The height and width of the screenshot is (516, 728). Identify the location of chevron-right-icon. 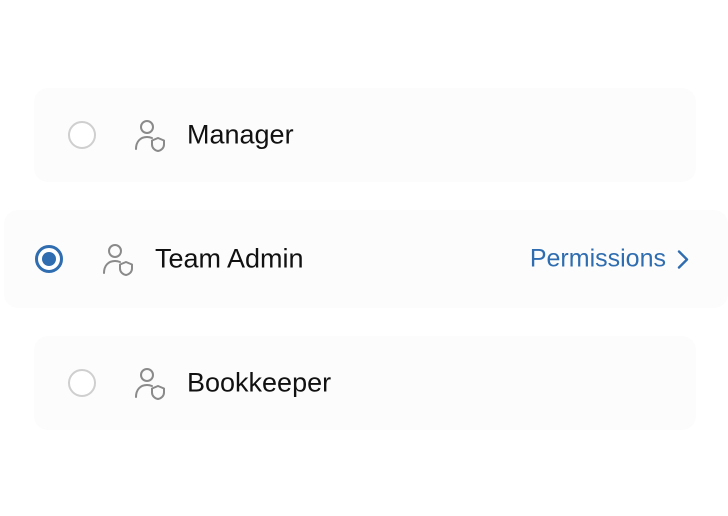
(683, 259).